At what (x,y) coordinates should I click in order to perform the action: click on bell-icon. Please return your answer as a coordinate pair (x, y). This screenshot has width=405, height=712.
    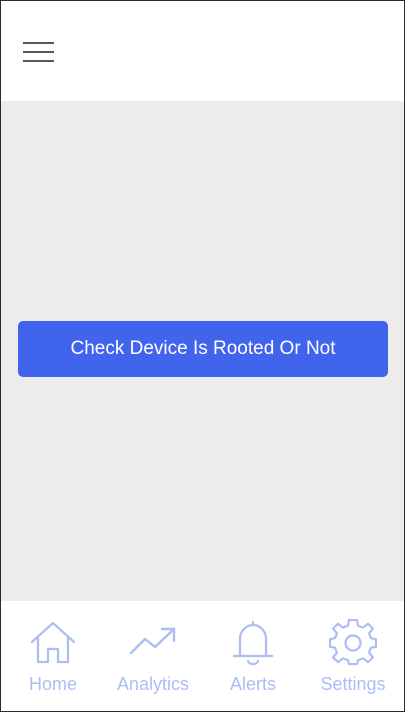
    Looking at the image, I should click on (253, 643).